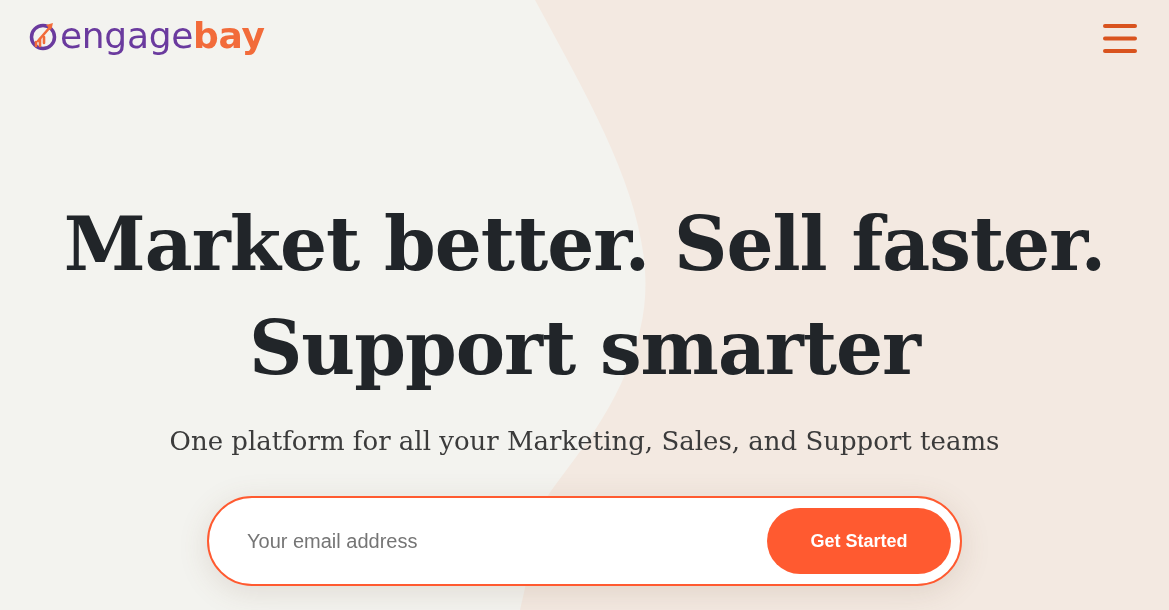 This screenshot has width=1169, height=610. What do you see at coordinates (584, 441) in the screenshot?
I see `subtitle: One platform for all your Marketing, Sales, and Support teams` at bounding box center [584, 441].